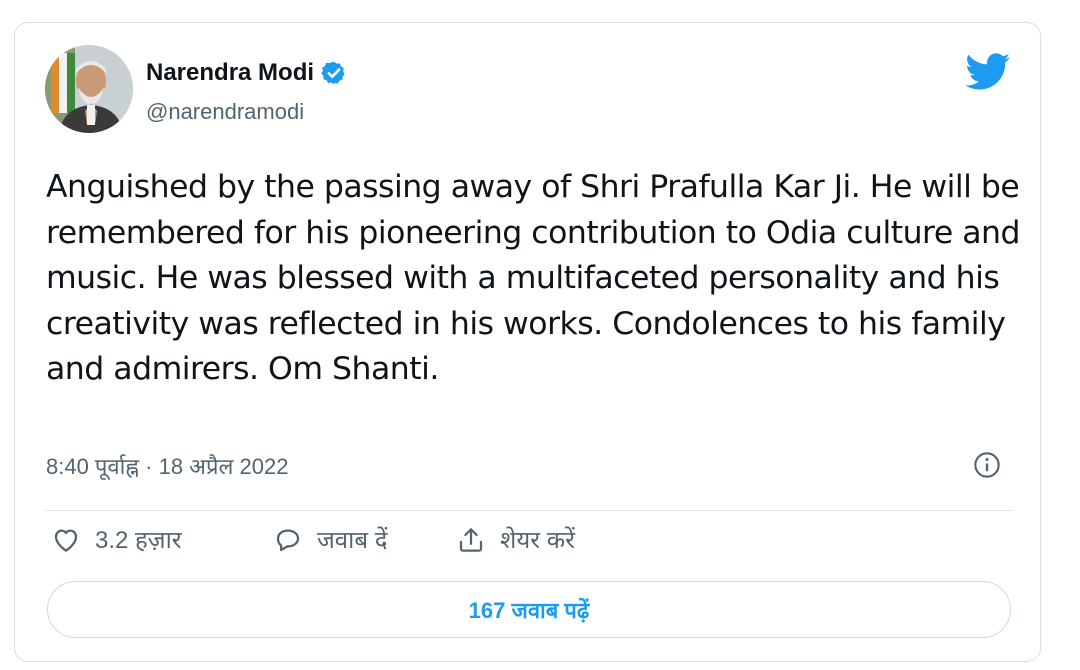  I want to click on reply-bubble-icon, so click(288, 540).